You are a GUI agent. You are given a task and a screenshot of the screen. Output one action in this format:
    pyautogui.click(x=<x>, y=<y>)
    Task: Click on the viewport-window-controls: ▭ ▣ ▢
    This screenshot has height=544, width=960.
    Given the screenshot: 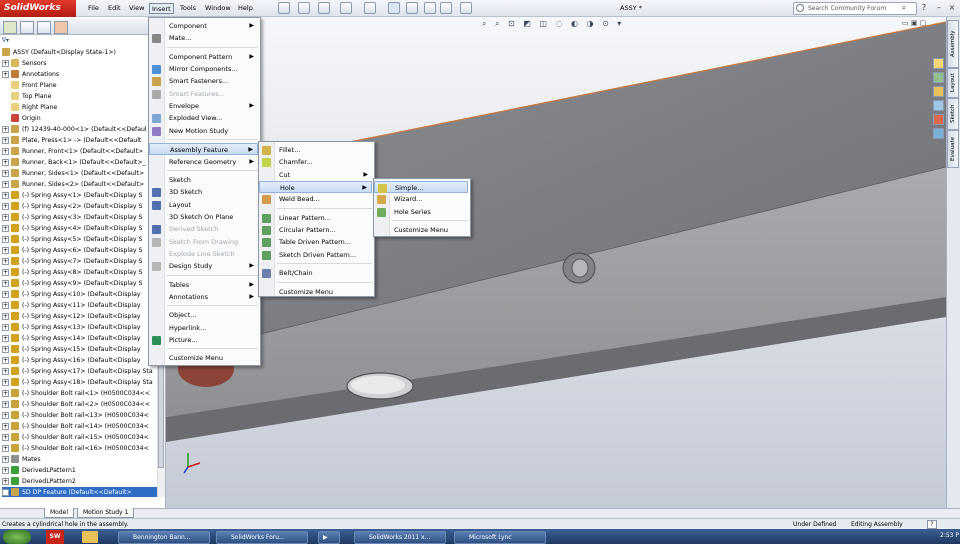 What is the action you would take?
    pyautogui.click(x=914, y=23)
    